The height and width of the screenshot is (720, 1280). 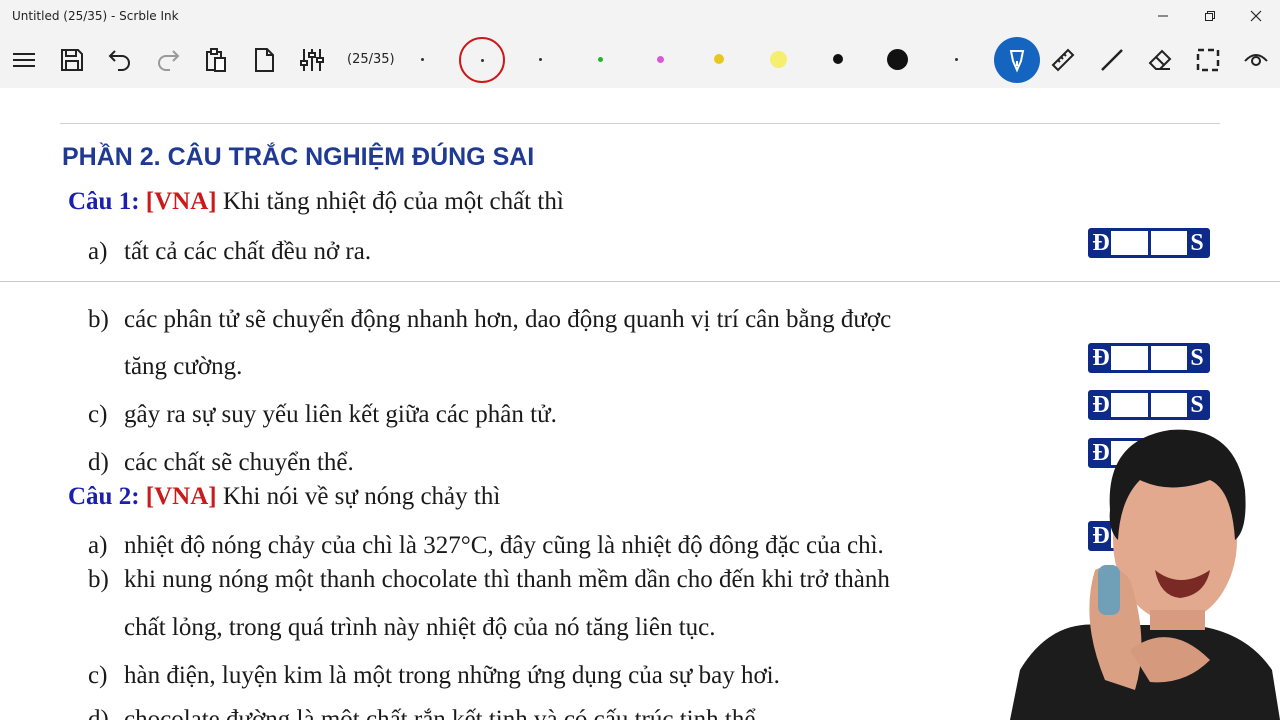 I want to click on toolbar: (25/35), so click(x=640, y=60).